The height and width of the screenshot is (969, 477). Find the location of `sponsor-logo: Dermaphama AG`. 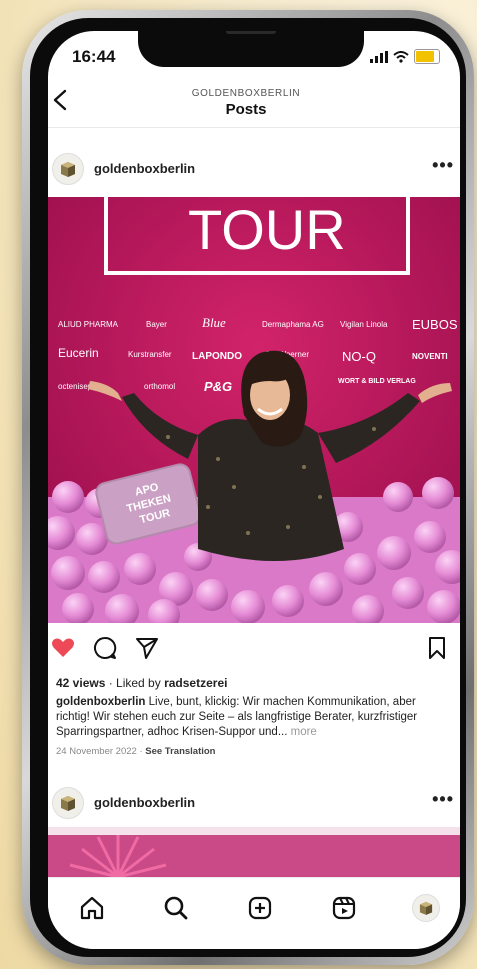

sponsor-logo: Dermaphama AG is located at coordinates (293, 324).